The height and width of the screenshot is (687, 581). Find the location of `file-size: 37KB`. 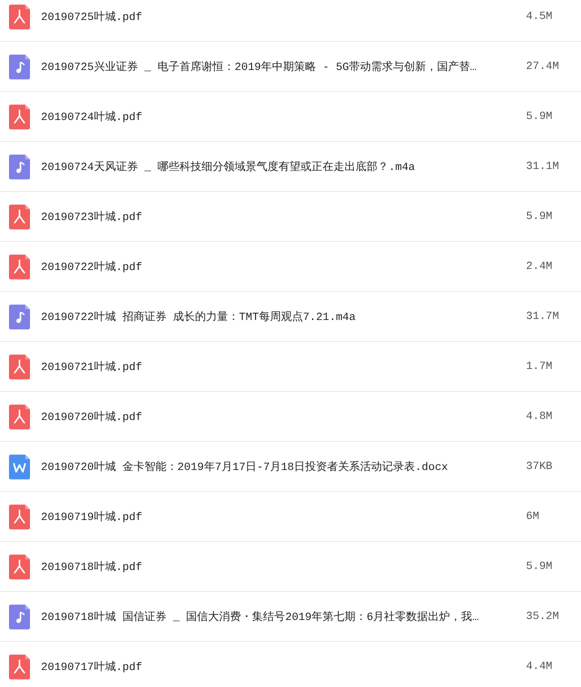

file-size: 37KB is located at coordinates (540, 466).